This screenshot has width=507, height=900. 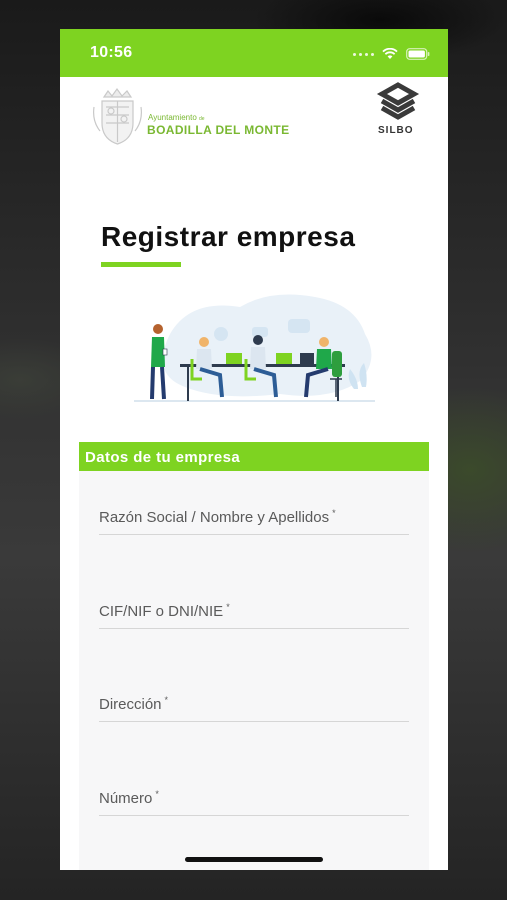 I want to click on home-indicator, so click(x=254, y=859).